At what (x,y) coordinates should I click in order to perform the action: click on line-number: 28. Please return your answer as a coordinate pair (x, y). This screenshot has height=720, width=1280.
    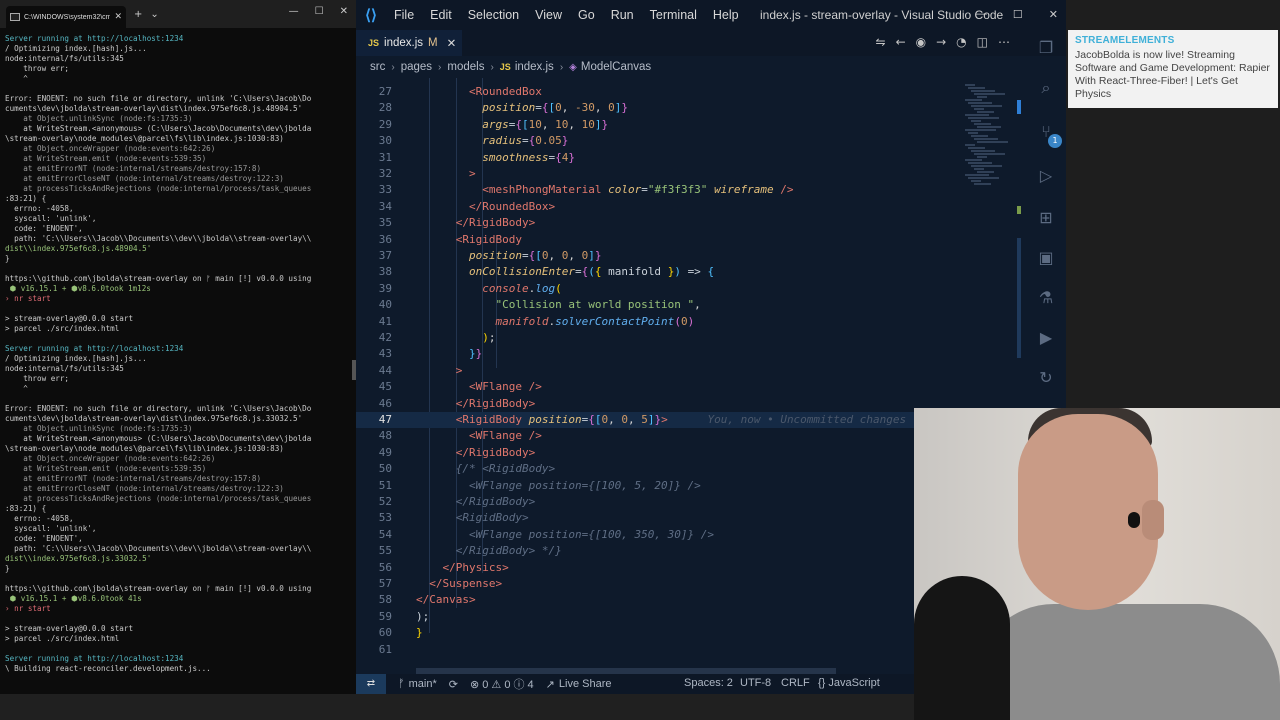
    Looking at the image, I should click on (374, 108).